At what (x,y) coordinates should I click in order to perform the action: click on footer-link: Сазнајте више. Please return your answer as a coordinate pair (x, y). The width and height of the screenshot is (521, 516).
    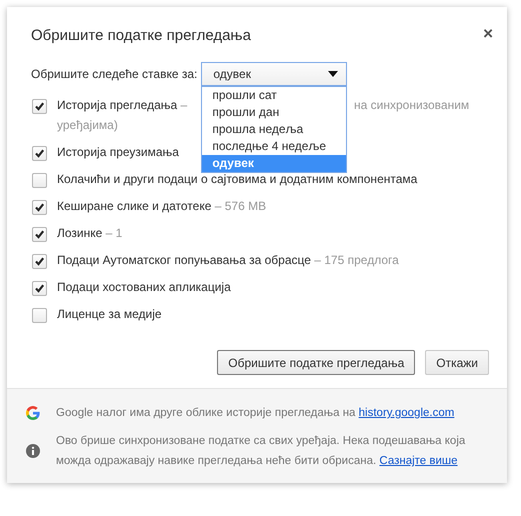
    Looking at the image, I should click on (418, 461).